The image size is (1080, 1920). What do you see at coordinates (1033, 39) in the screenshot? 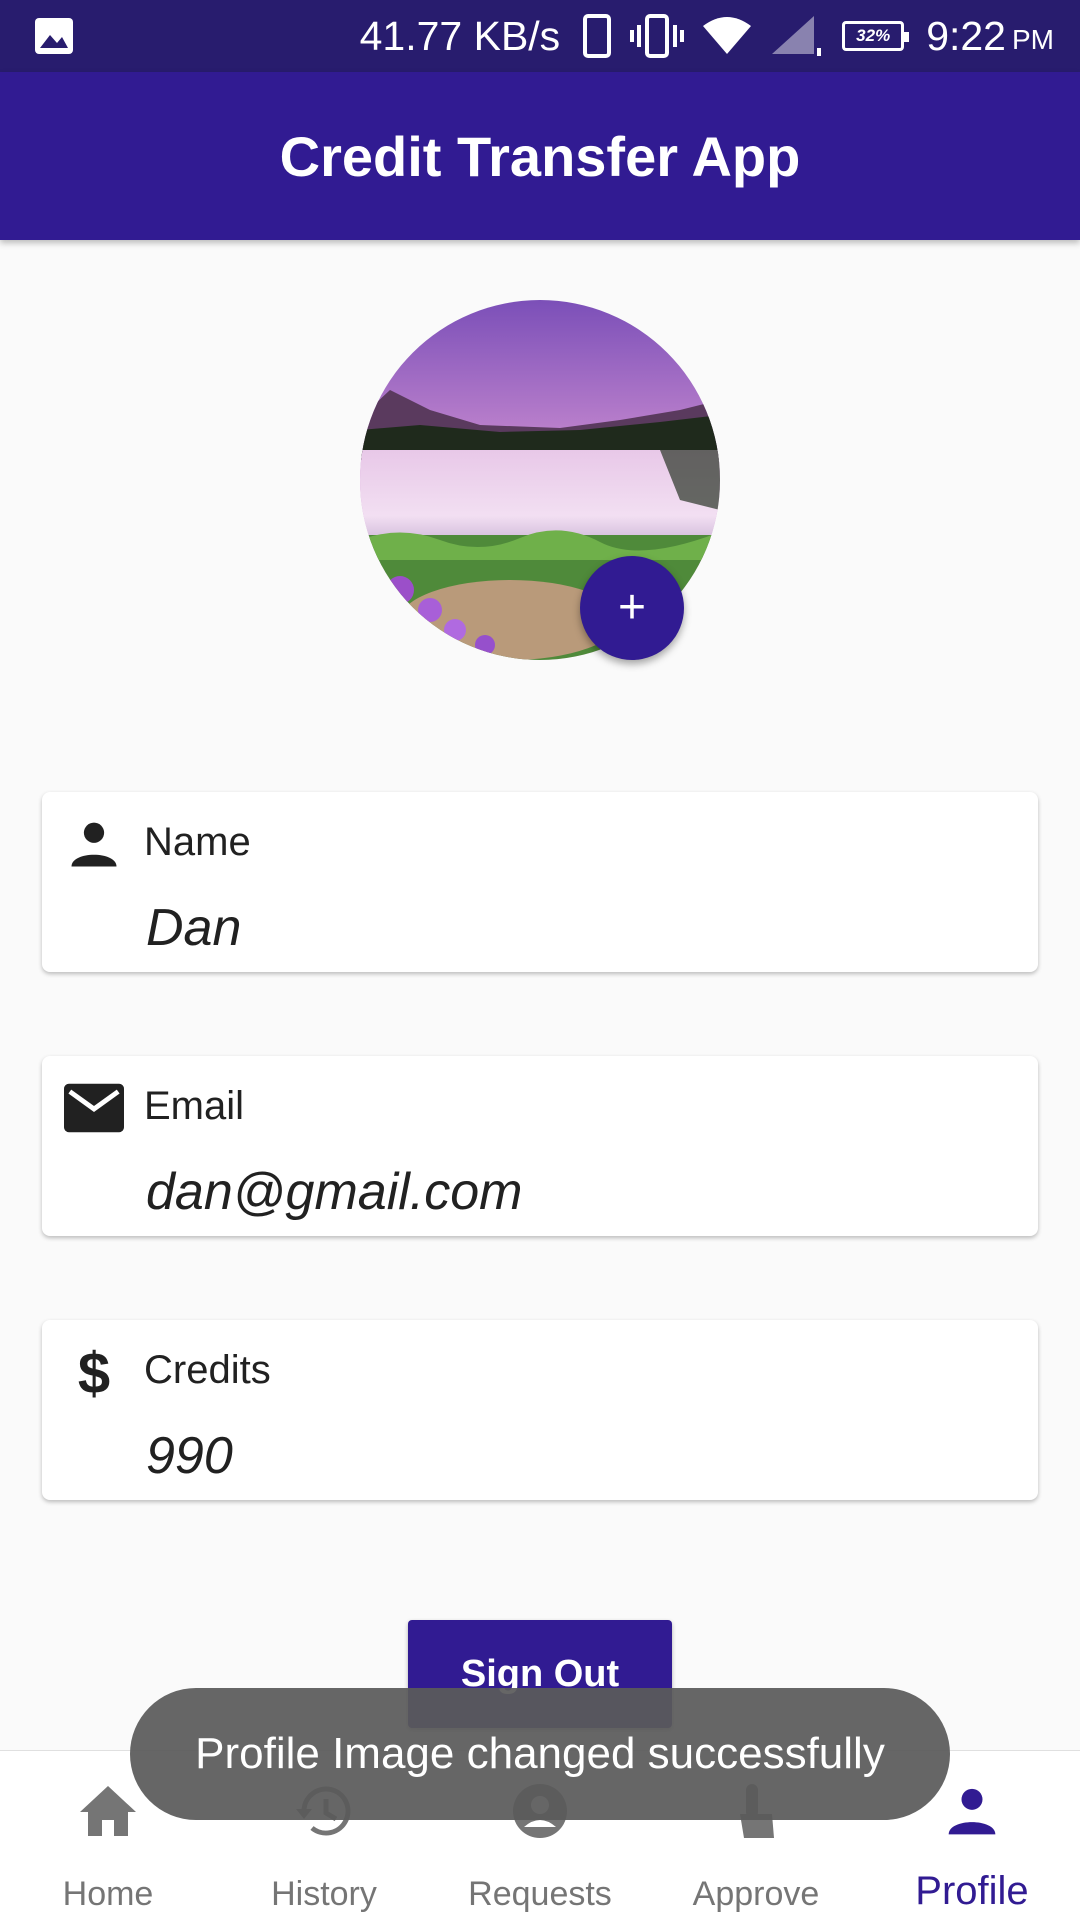
I see `clock-ampm: PM` at bounding box center [1033, 39].